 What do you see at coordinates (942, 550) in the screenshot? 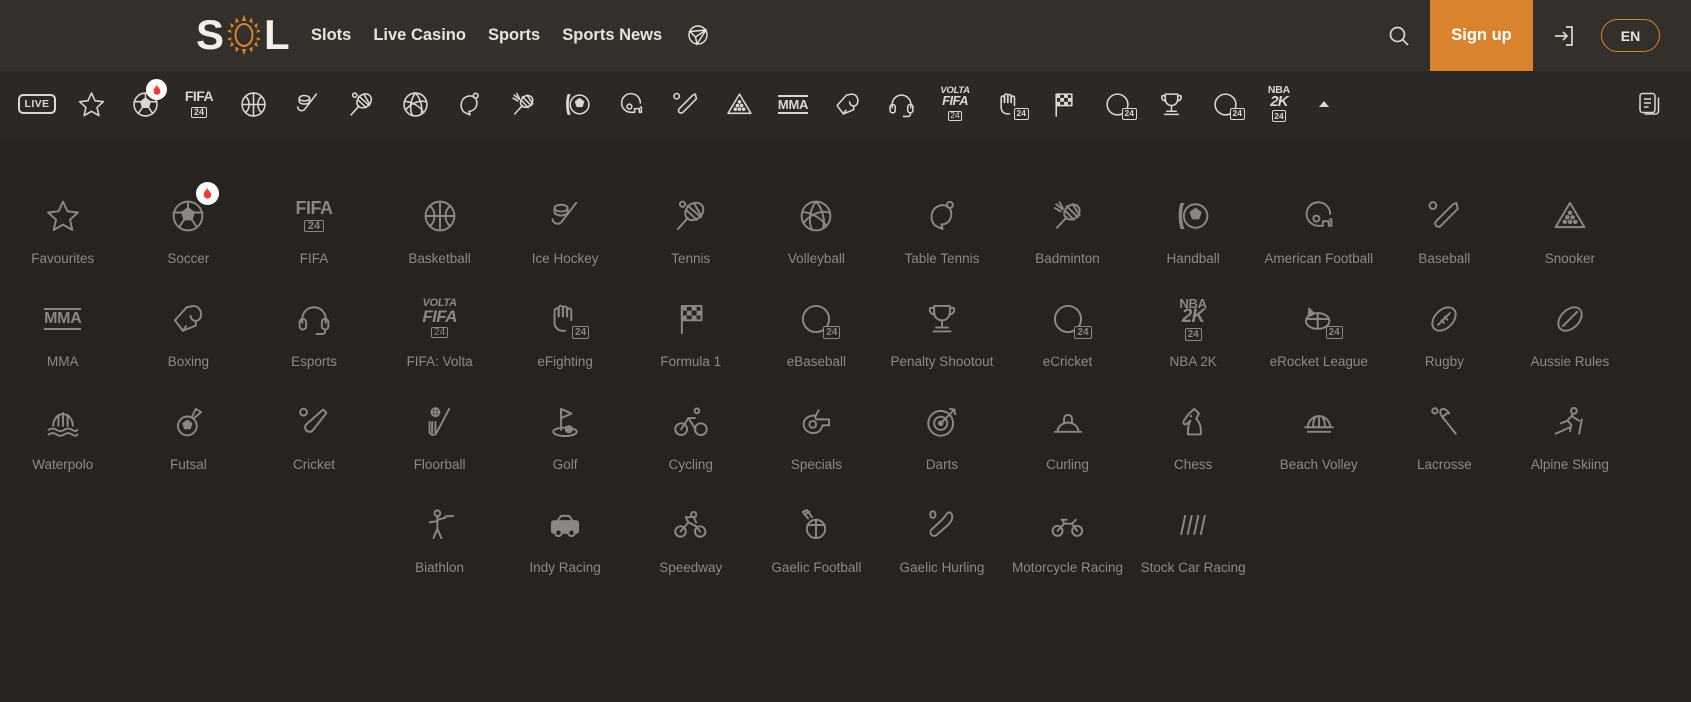
I see `sport-gaelic-hurling: Gaelic Hurling` at bounding box center [942, 550].